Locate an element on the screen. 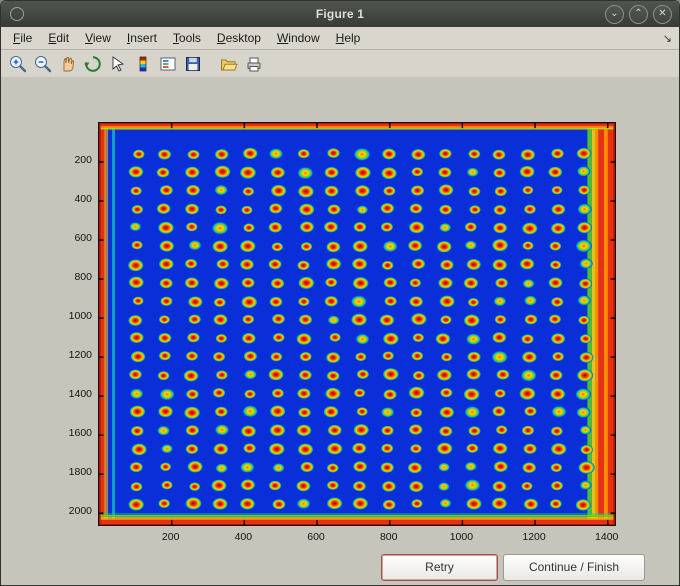  y-tick-label: 1800 is located at coordinates (80, 472).